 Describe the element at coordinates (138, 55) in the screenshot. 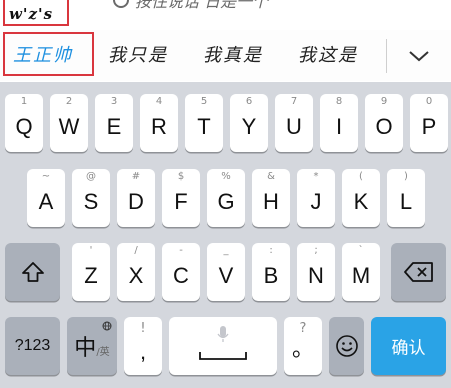

I see `candidate-2: 我只是` at that location.